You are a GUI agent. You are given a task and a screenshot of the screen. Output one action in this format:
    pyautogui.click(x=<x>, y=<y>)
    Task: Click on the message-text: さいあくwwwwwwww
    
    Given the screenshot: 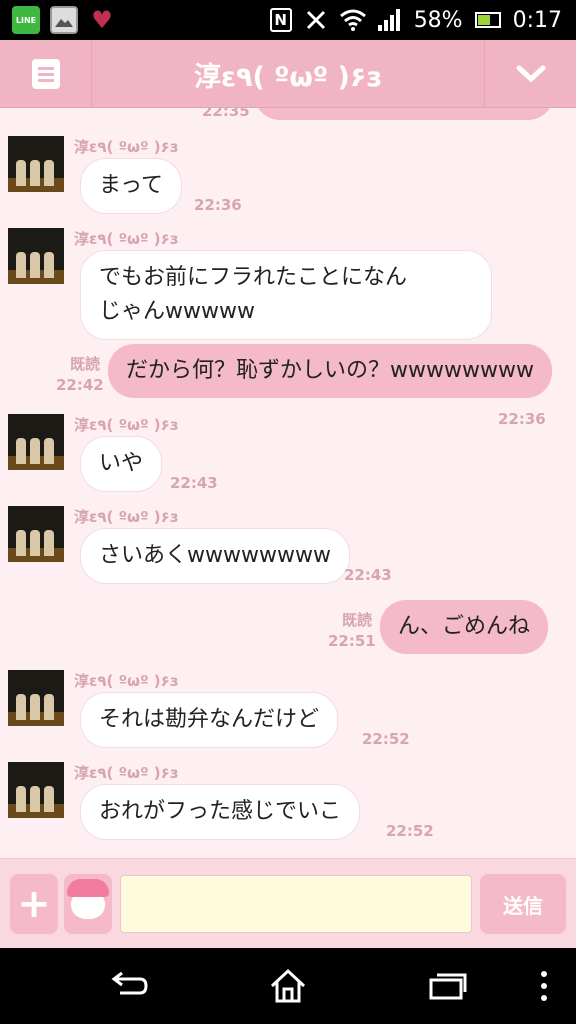 What is the action you would take?
    pyautogui.click(x=215, y=555)
    